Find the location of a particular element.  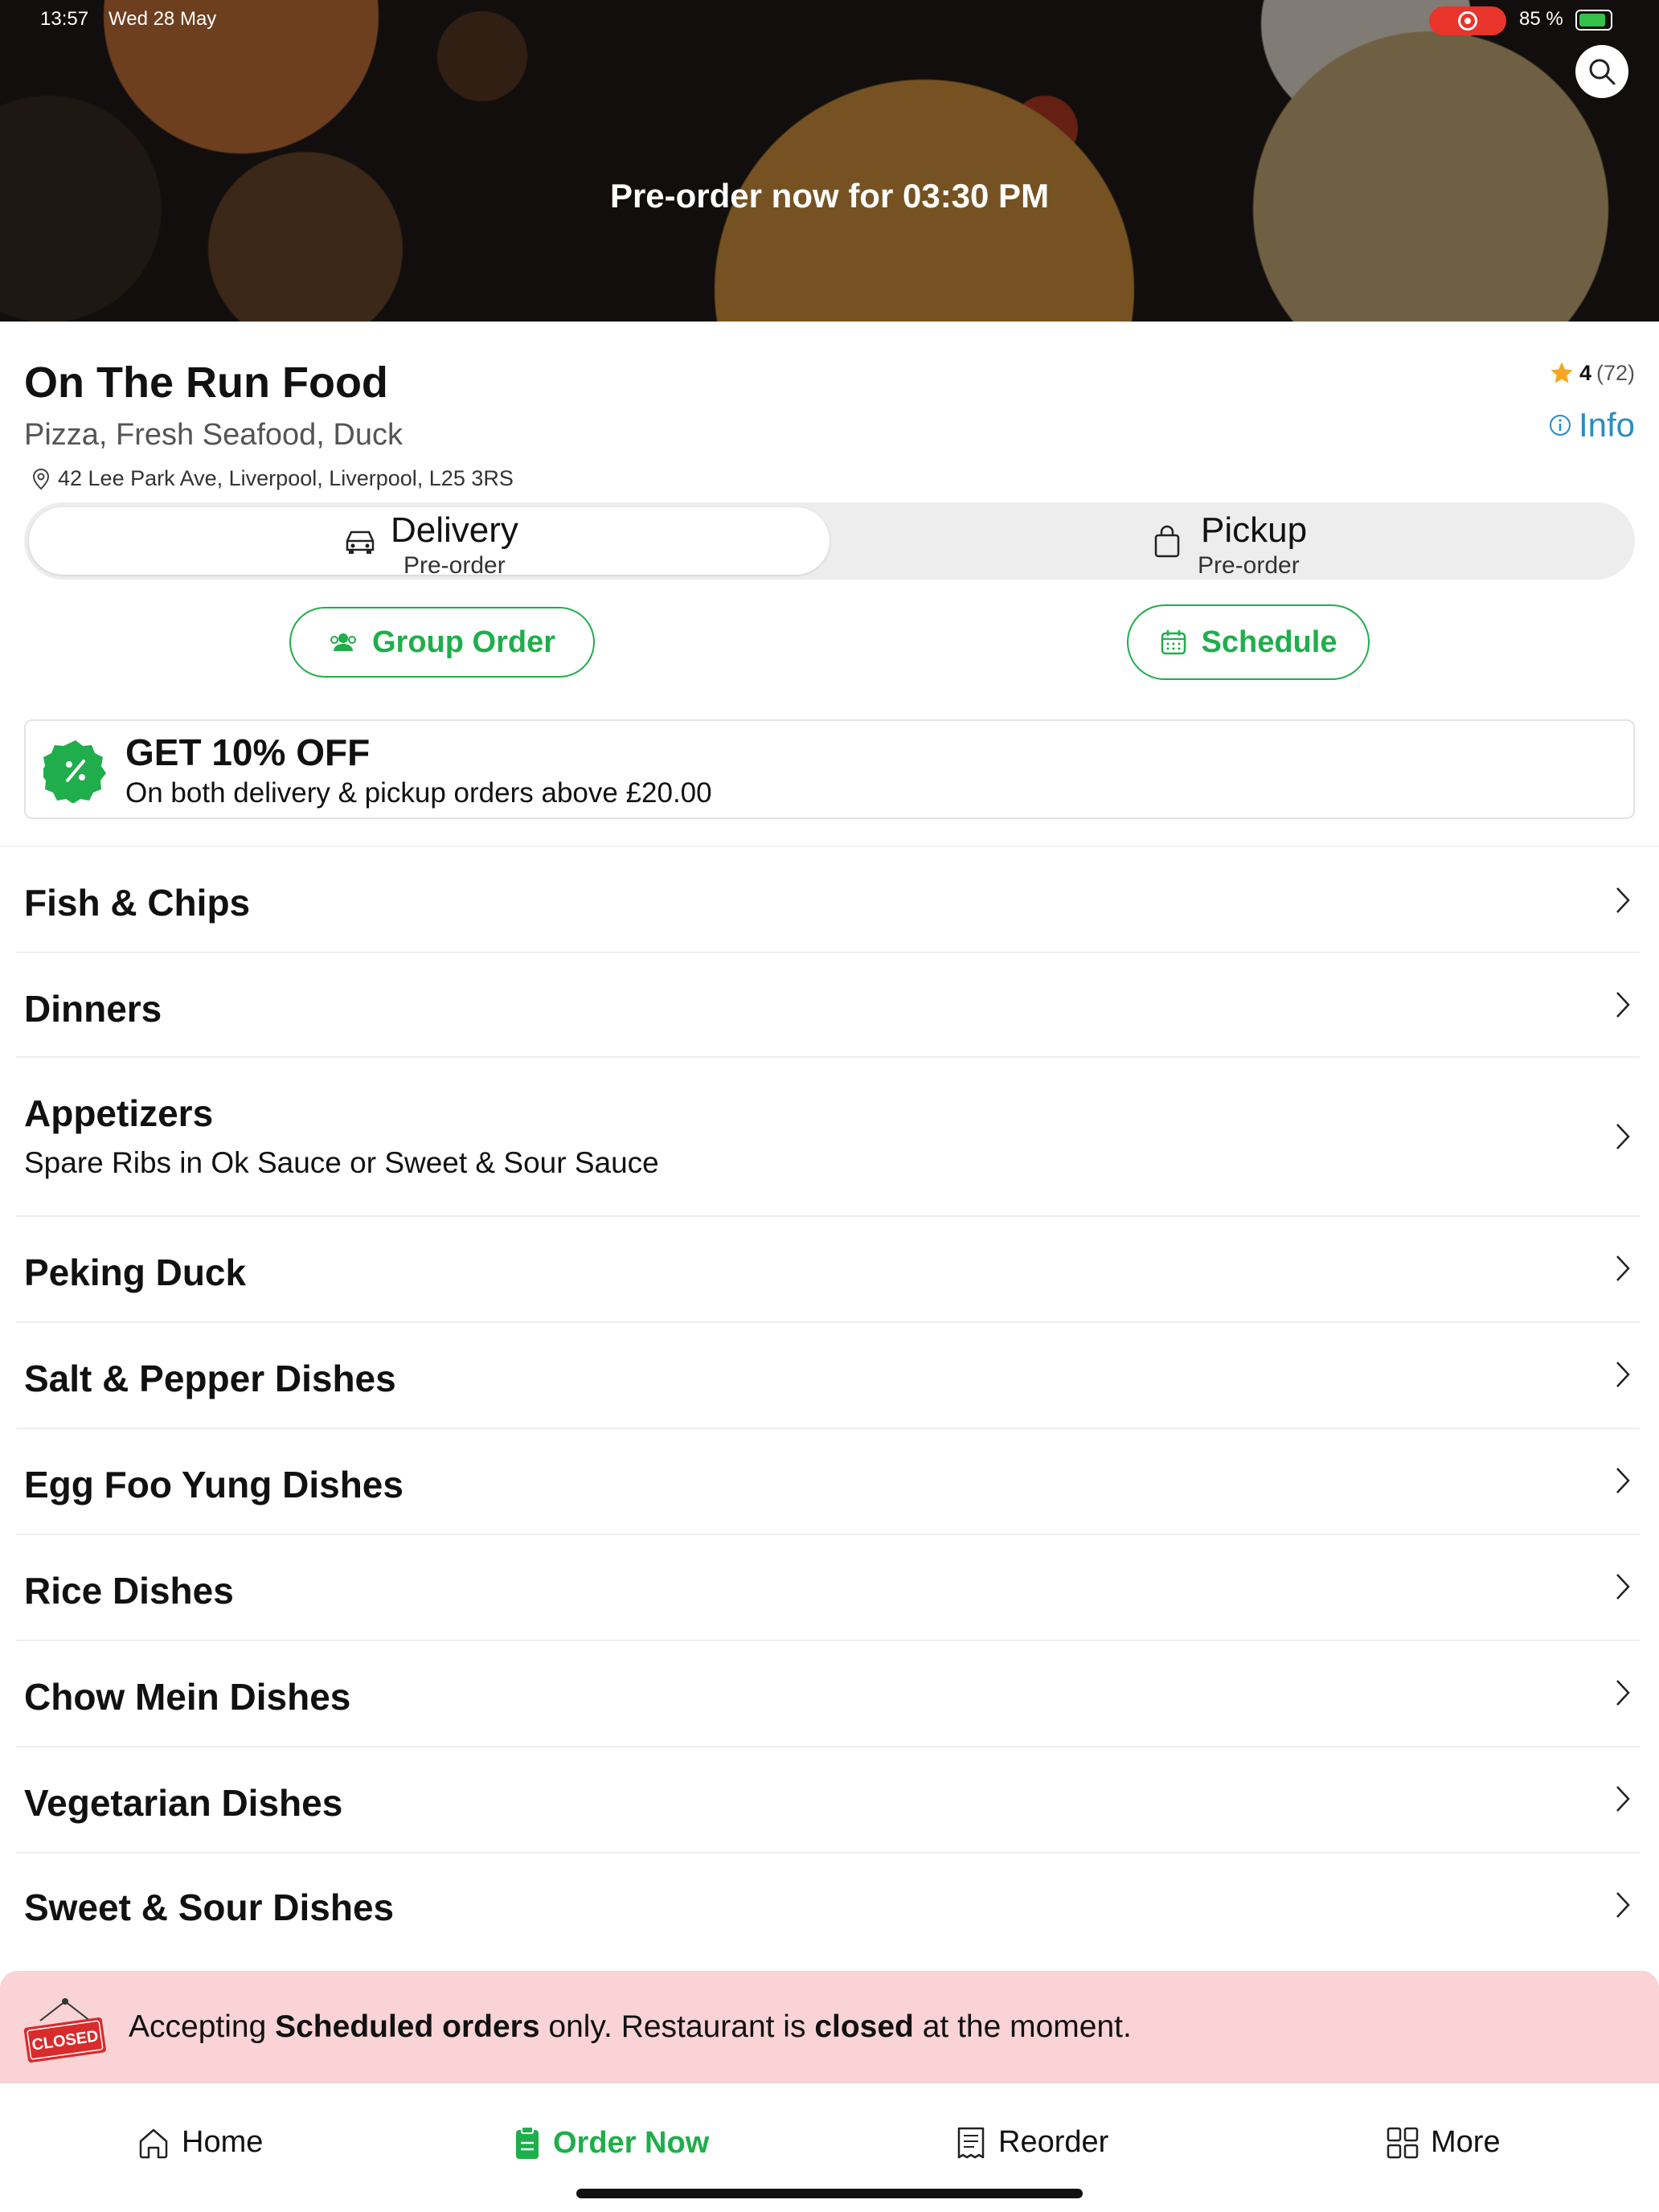

preorder-banner-text: Pre-order now for 03:30 PM is located at coordinates (829, 196).